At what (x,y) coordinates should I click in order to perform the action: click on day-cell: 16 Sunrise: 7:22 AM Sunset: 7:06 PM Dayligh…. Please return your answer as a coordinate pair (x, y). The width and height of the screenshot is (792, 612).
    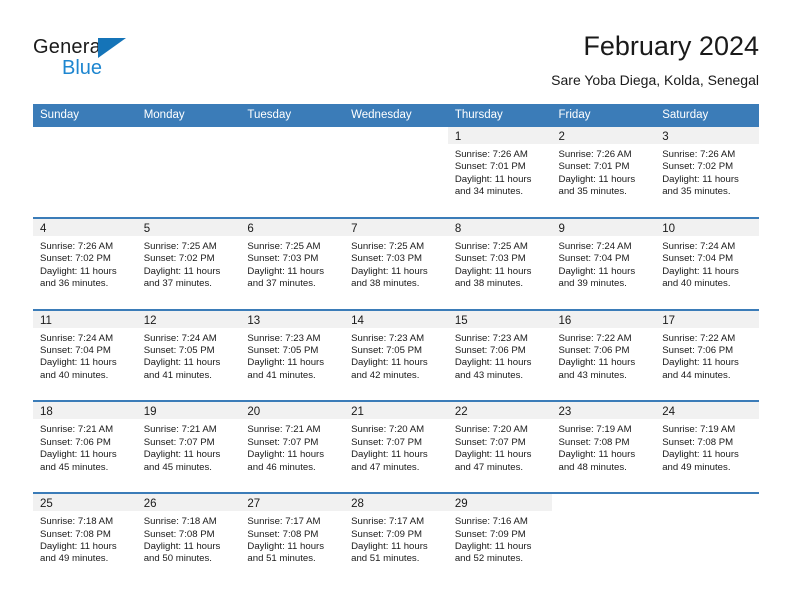
    Looking at the image, I should click on (603, 355).